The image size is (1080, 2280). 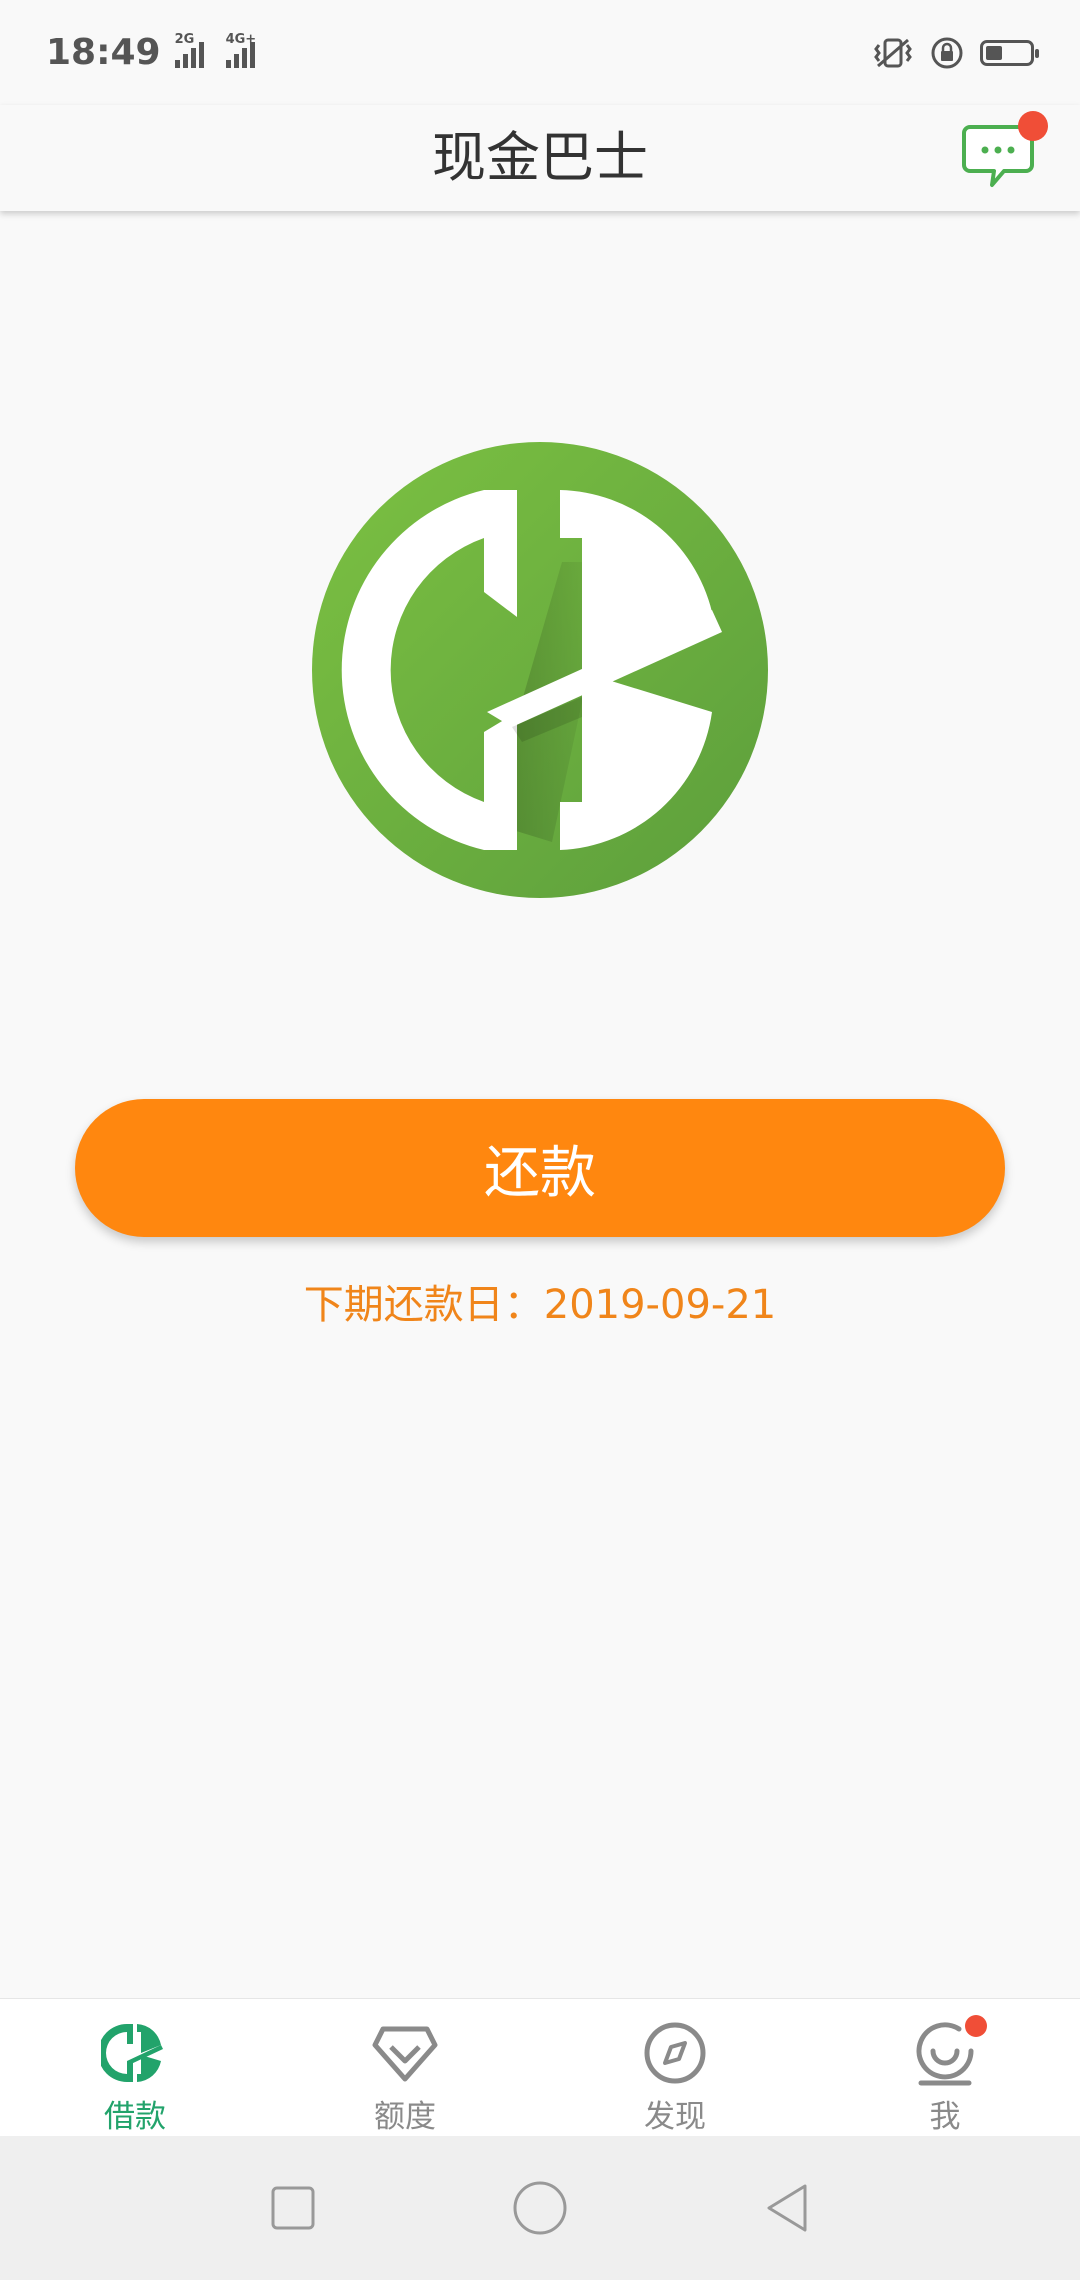 I want to click on sim2-network-label: 4G+, so click(x=241, y=39).